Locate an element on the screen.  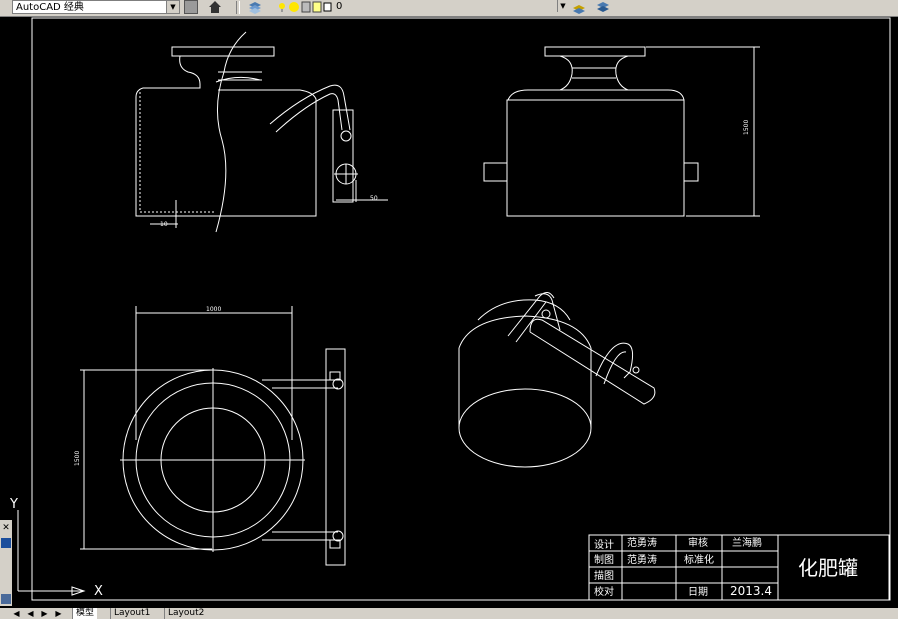
value-design: 范勇涛 is located at coordinates (642, 542).